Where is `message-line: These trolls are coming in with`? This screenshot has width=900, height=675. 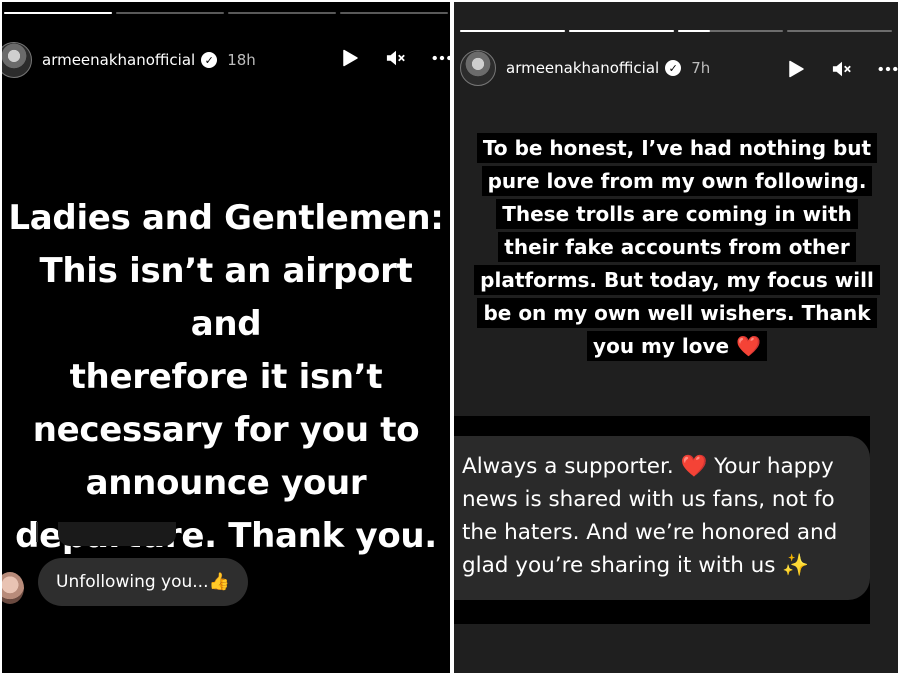
message-line: These trolls are coming in with is located at coordinates (677, 214).